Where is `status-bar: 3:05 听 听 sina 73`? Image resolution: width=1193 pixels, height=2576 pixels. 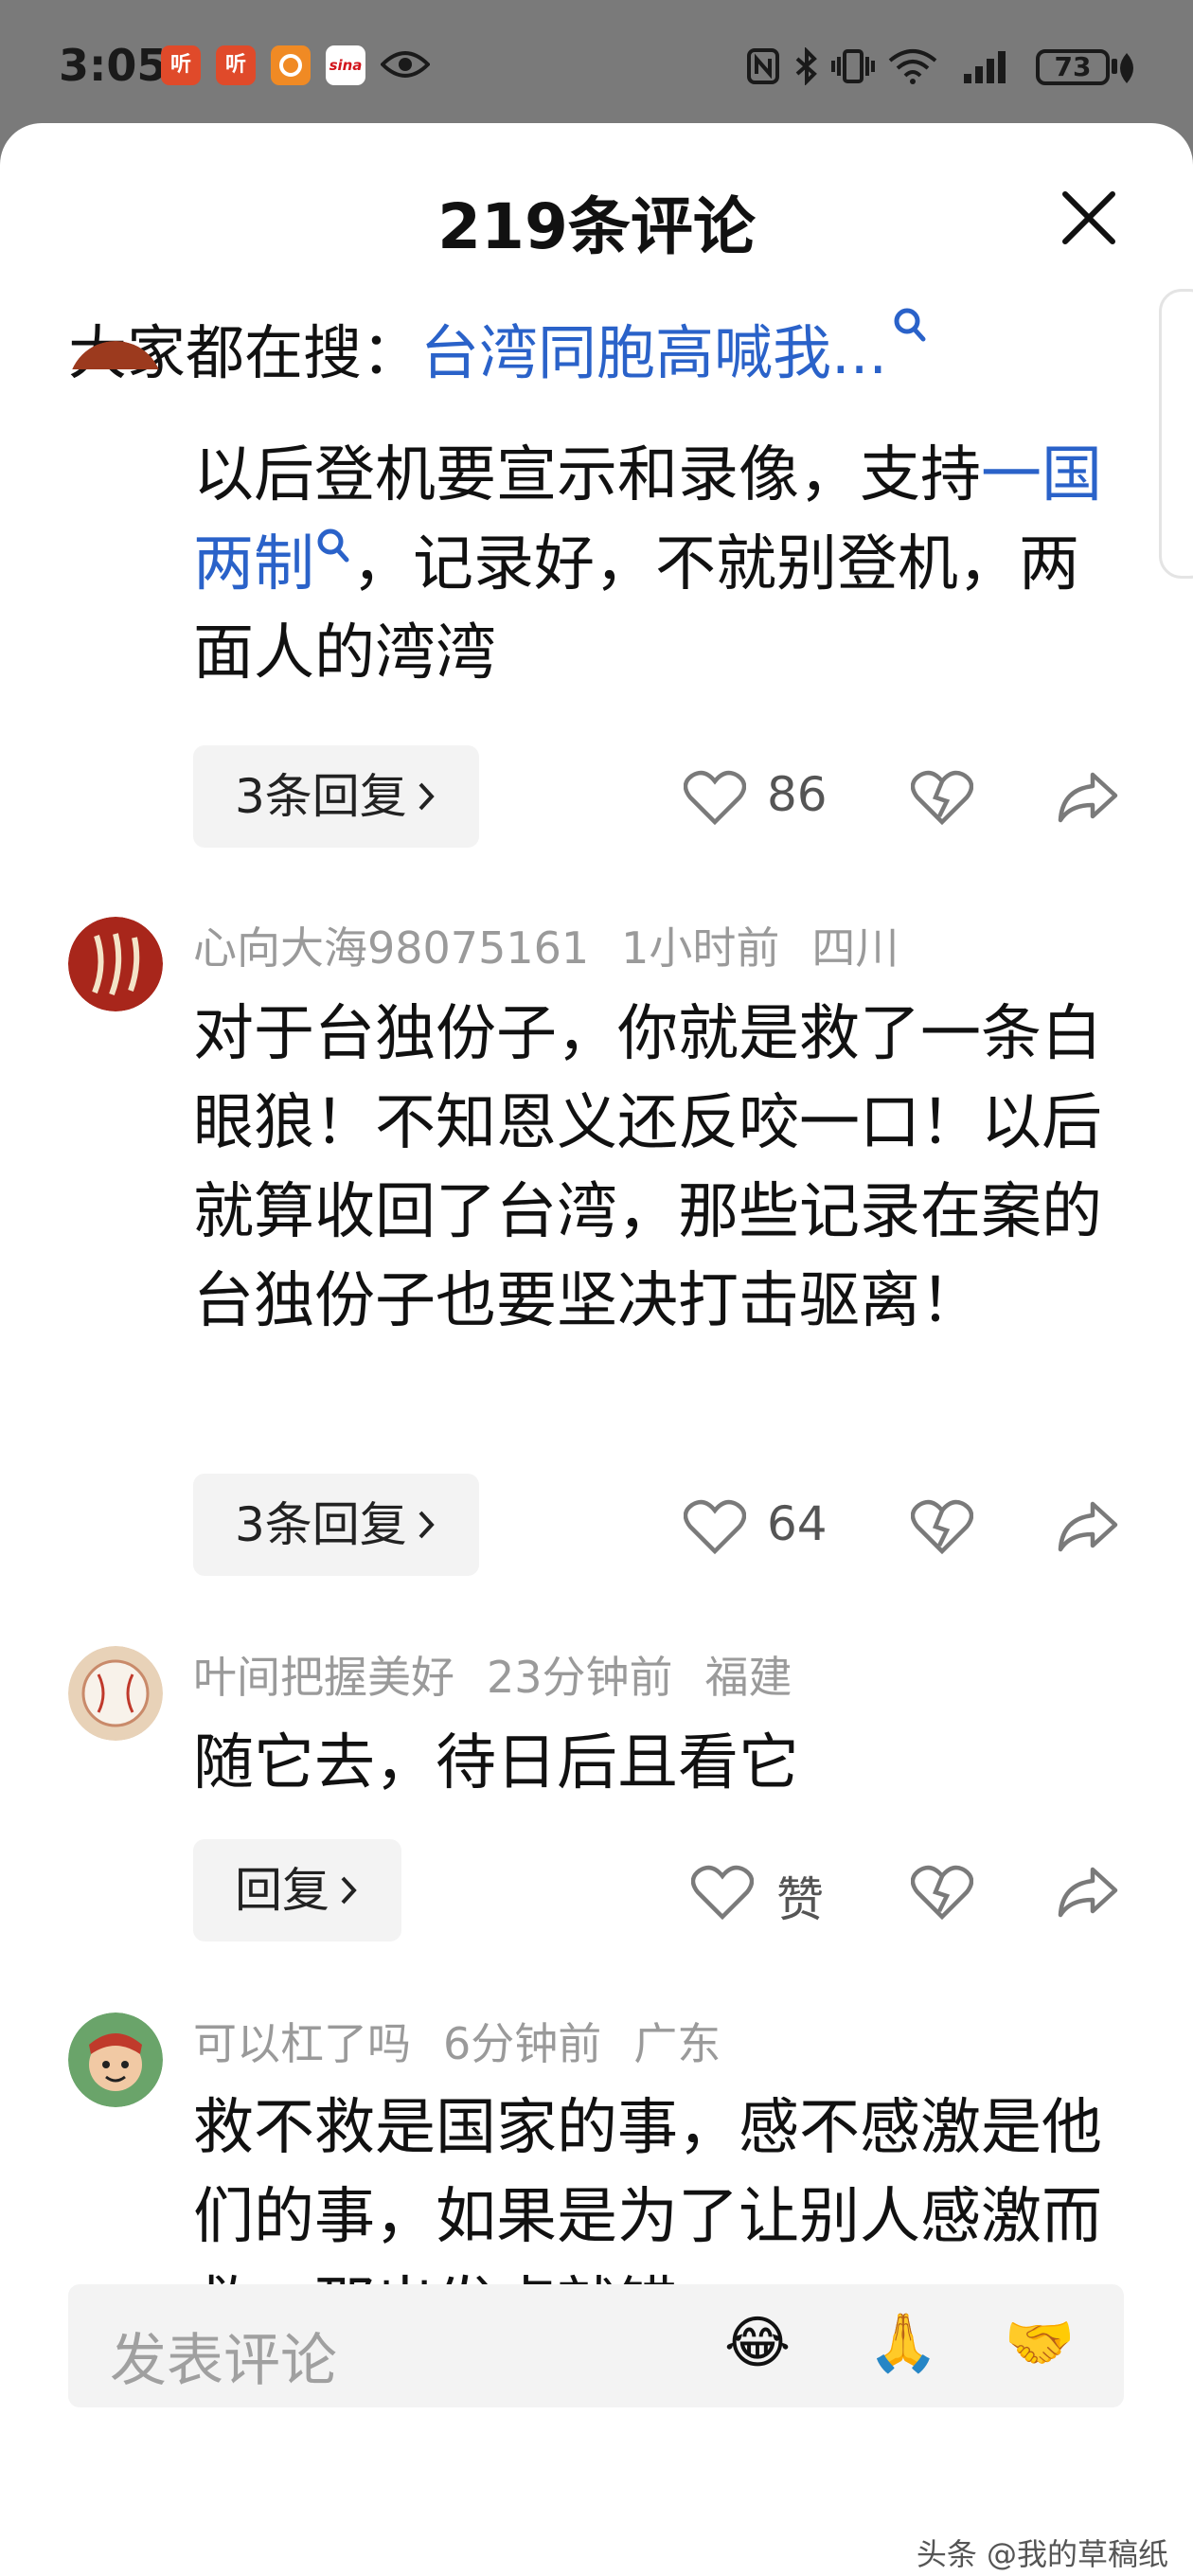
status-bar: 3:05 听 听 sina 73 is located at coordinates (596, 61).